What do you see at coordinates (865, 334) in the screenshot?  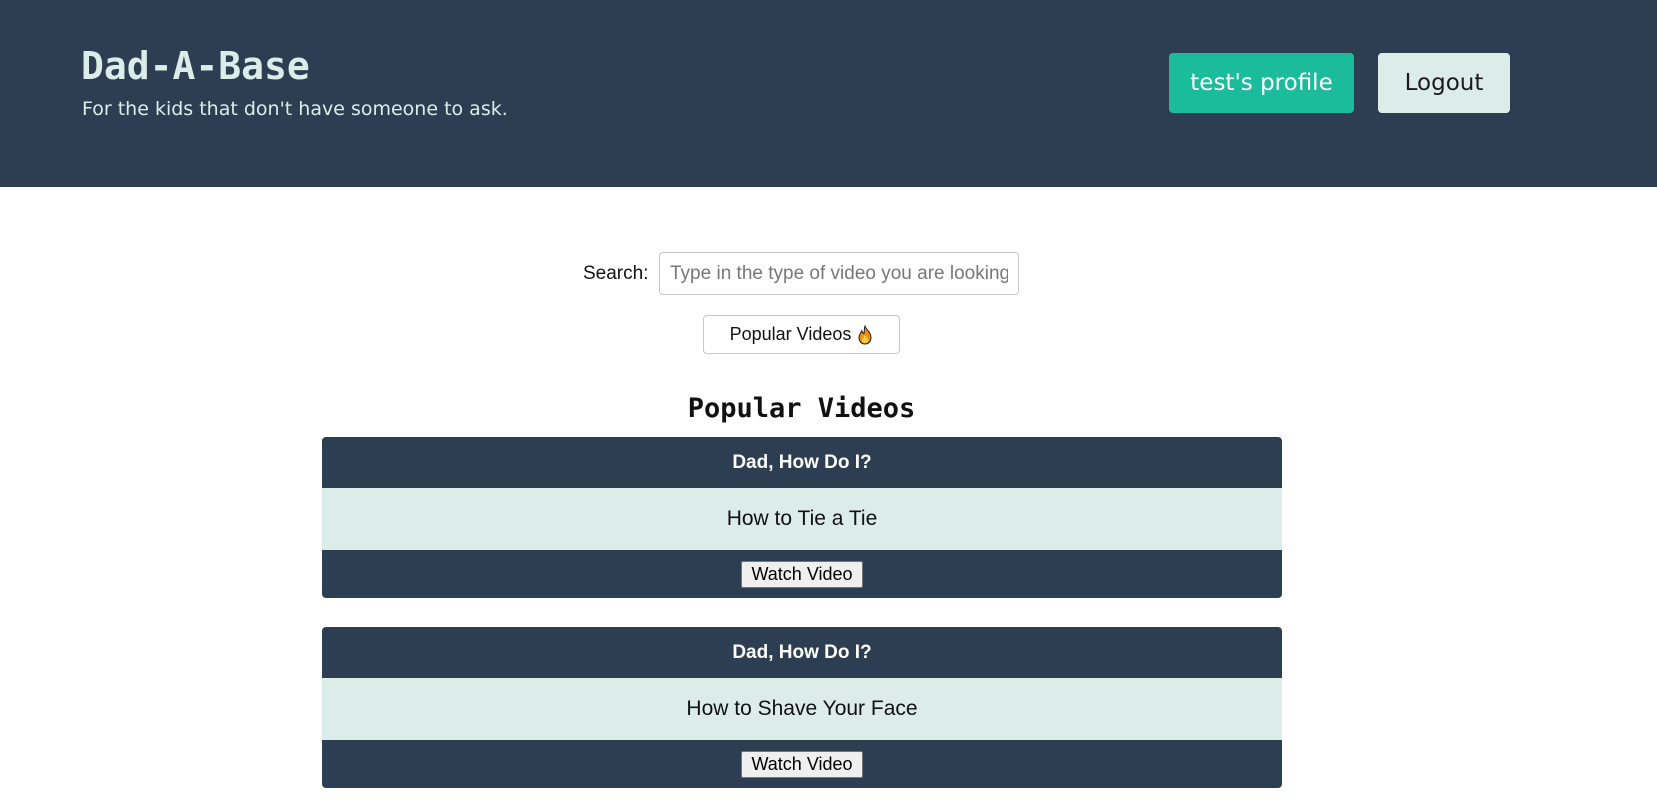 I see `flame-icon` at bounding box center [865, 334].